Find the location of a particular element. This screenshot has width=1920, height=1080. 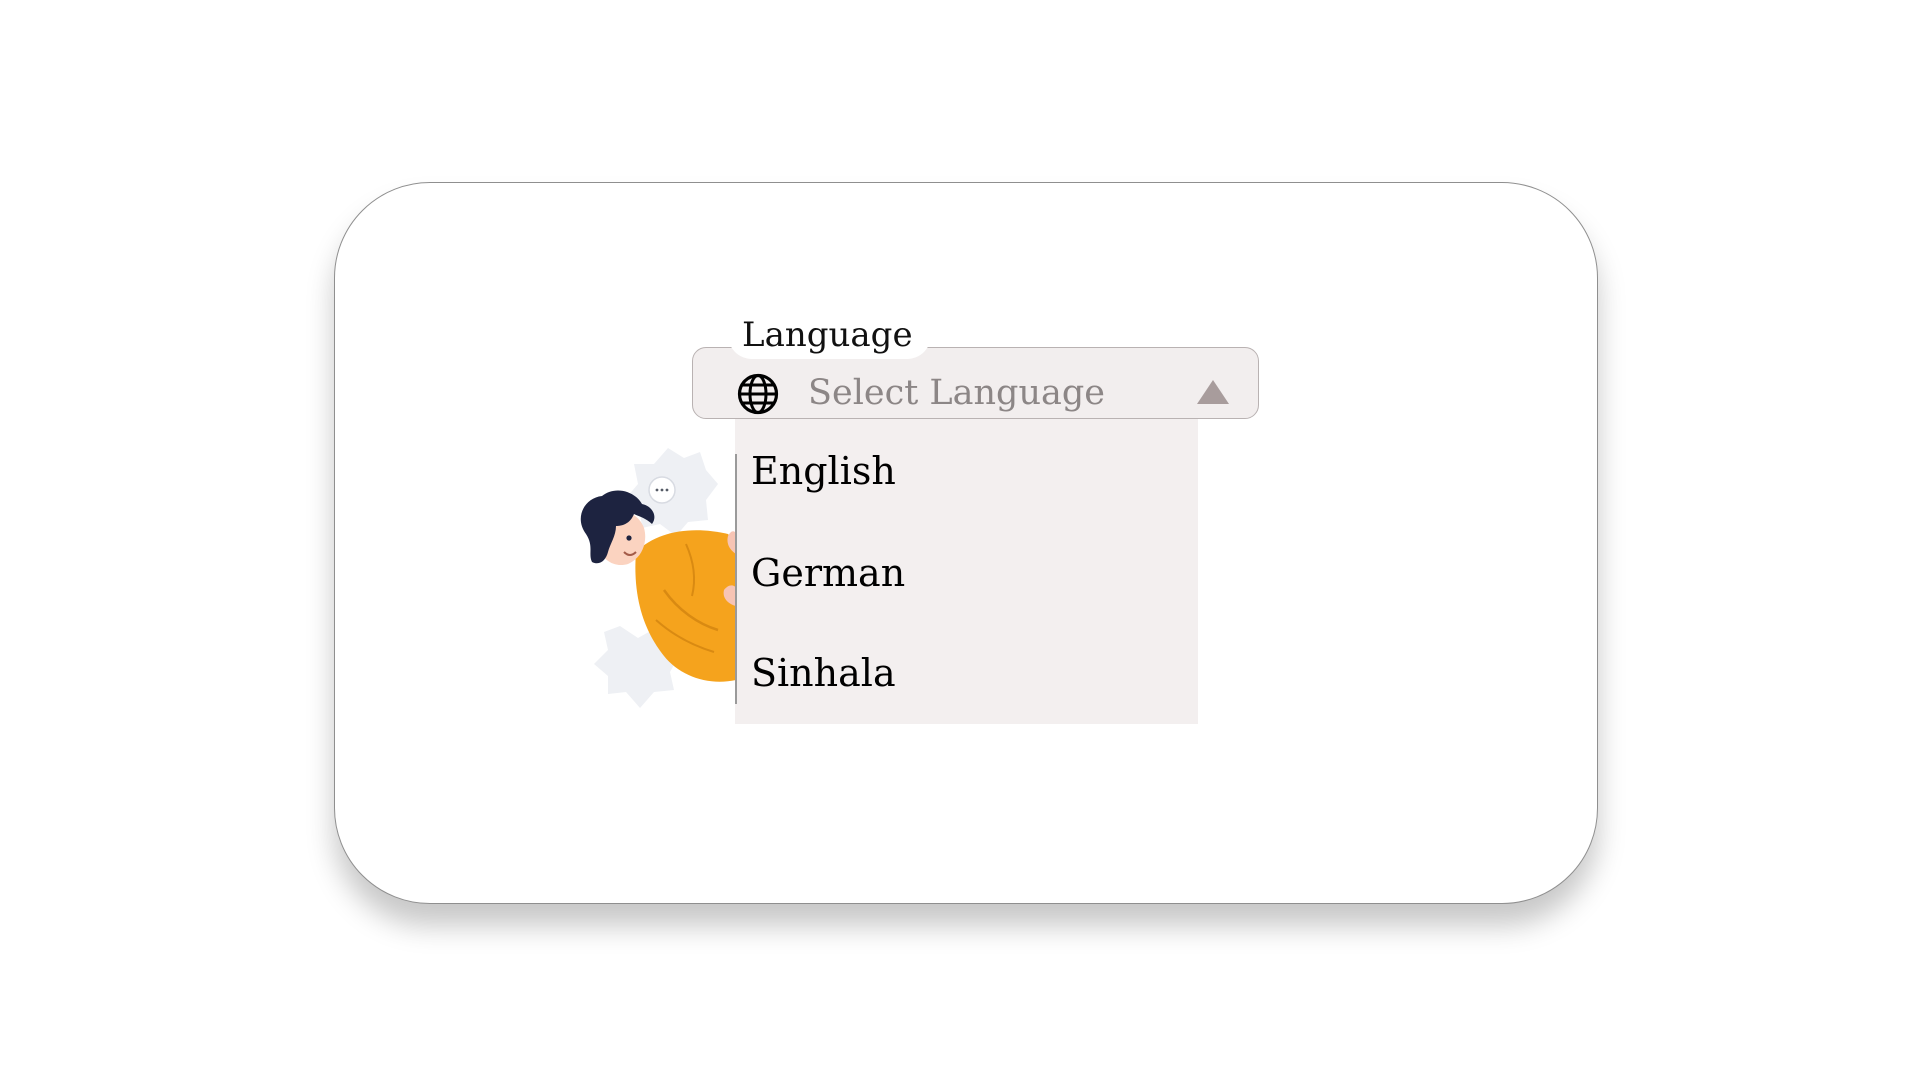

caret-up-icon is located at coordinates (1213, 392).